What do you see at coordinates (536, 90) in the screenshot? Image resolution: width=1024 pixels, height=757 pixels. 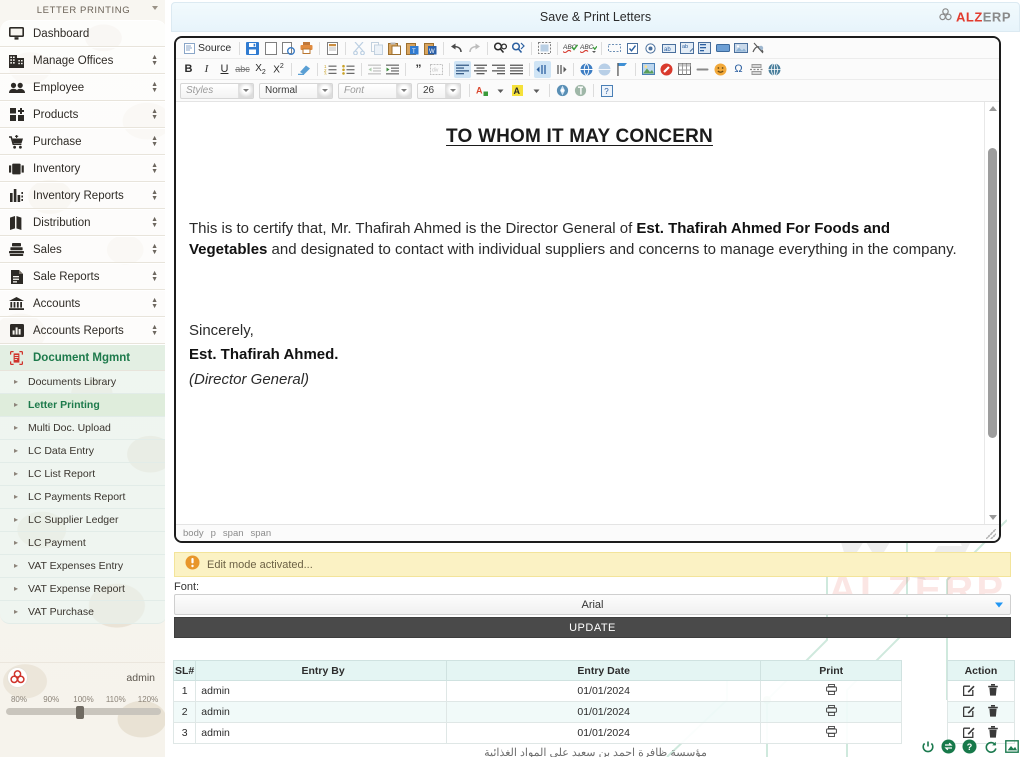 I see `background-color-dropdown-icon` at bounding box center [536, 90].